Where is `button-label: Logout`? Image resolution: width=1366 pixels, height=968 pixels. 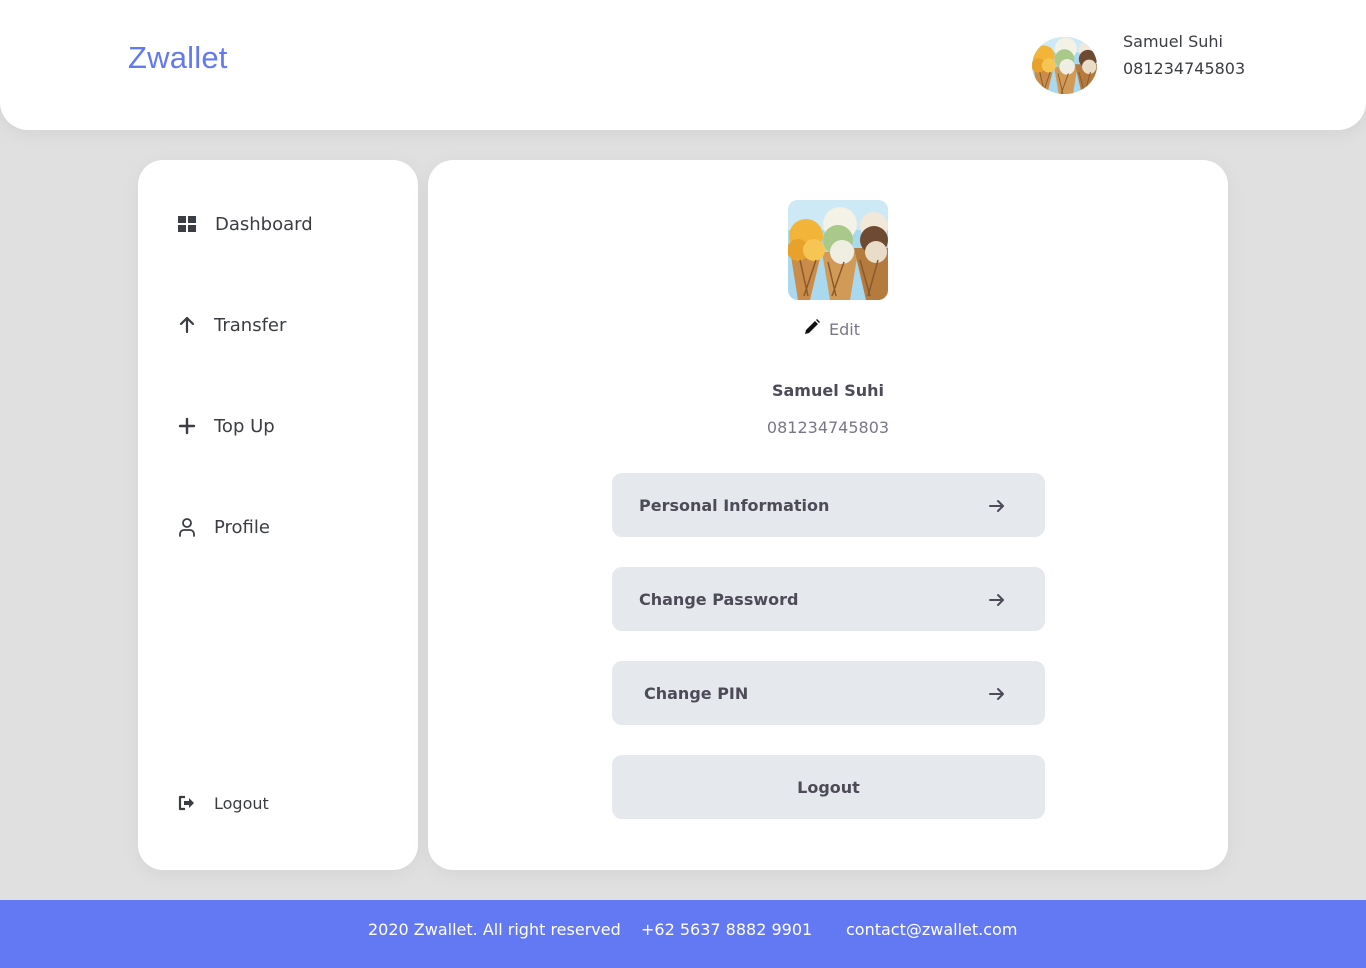 button-label: Logout is located at coordinates (828, 787).